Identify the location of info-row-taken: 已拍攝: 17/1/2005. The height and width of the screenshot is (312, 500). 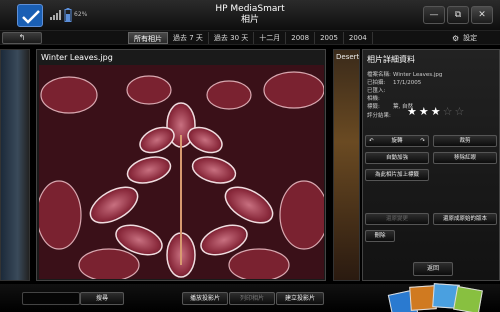
(394, 82).